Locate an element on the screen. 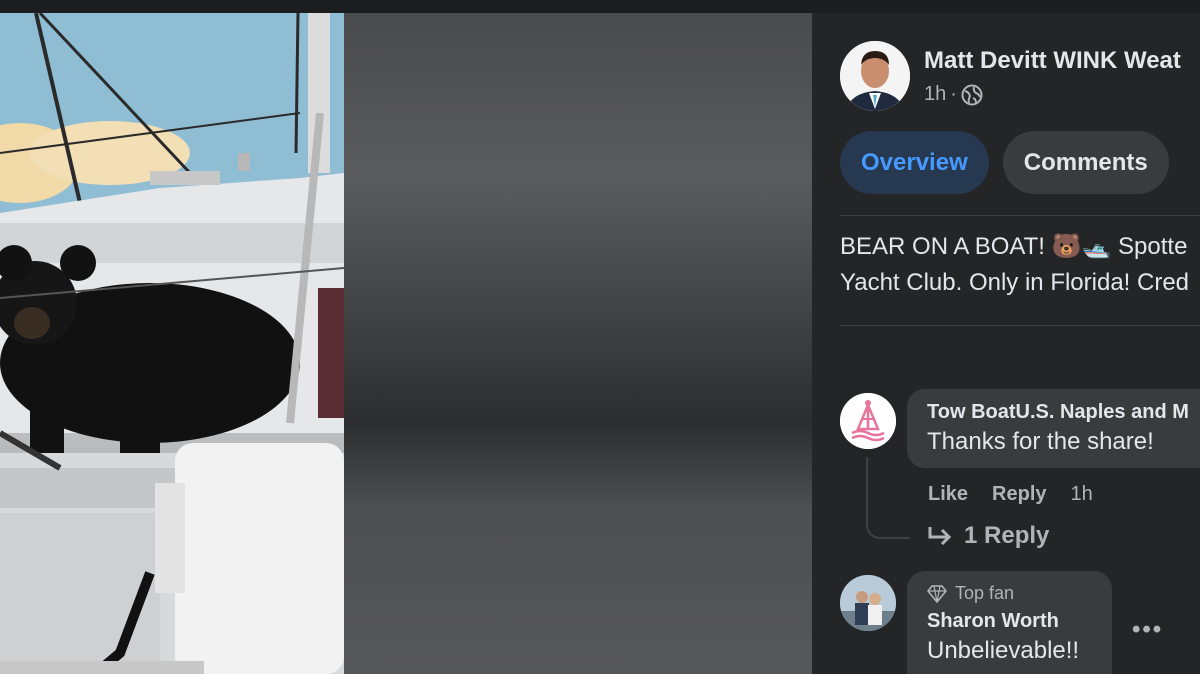 This screenshot has height=674, width=1200. comment-text: Thanks for the share! is located at coordinates (1040, 441).